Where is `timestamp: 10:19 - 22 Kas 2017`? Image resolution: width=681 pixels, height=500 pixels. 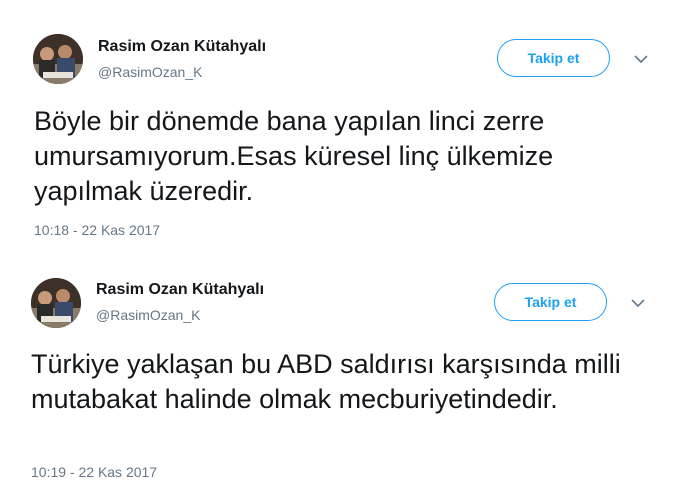
timestamp: 10:19 - 22 Kas 2017 is located at coordinates (94, 472).